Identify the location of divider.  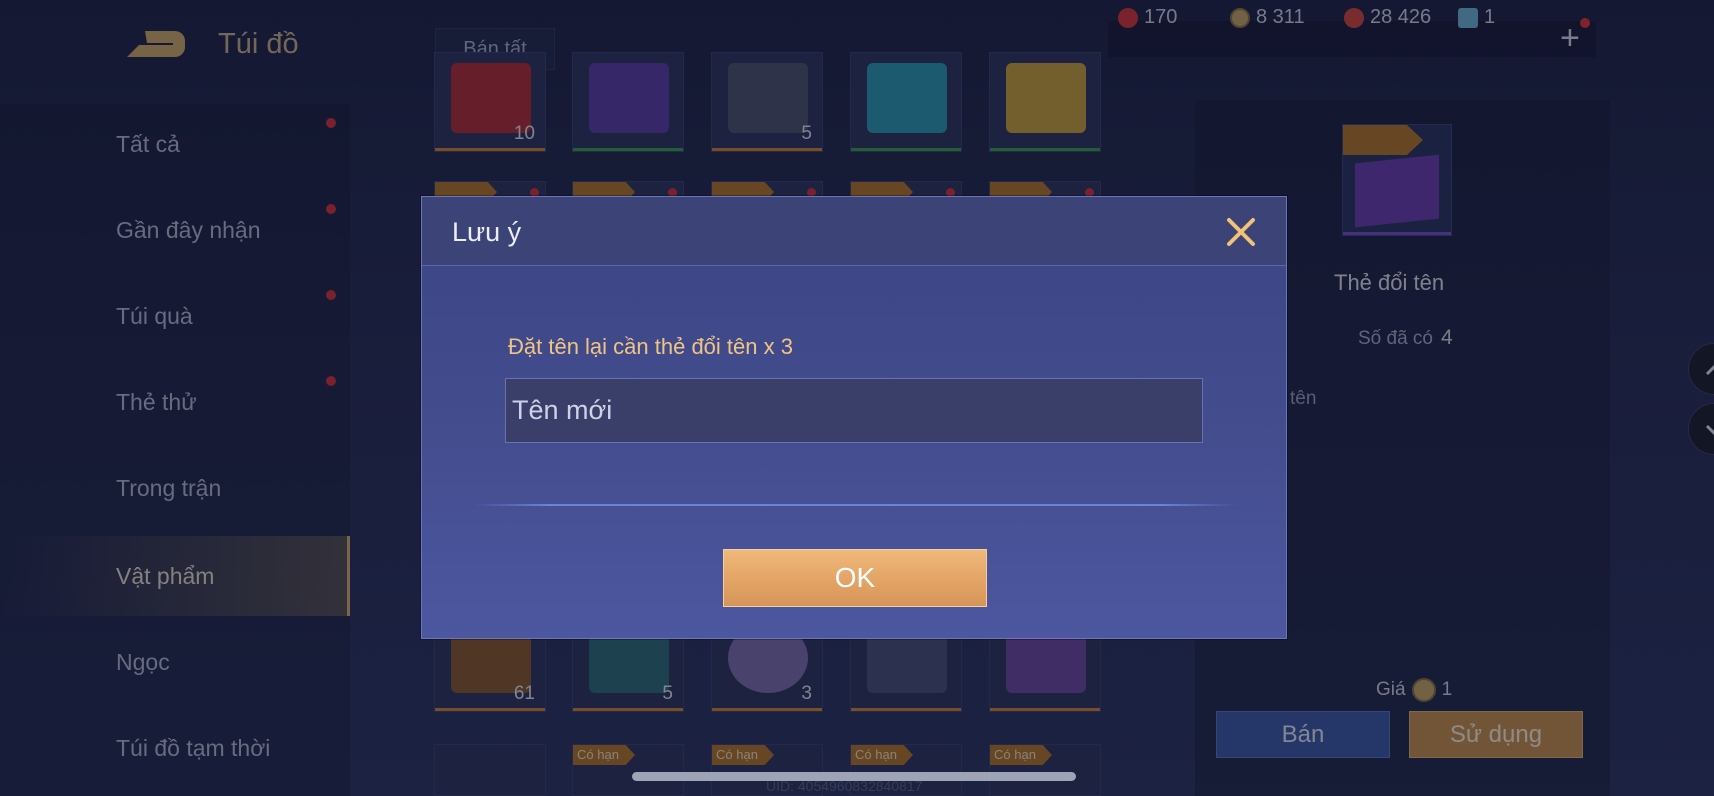
(855, 505).